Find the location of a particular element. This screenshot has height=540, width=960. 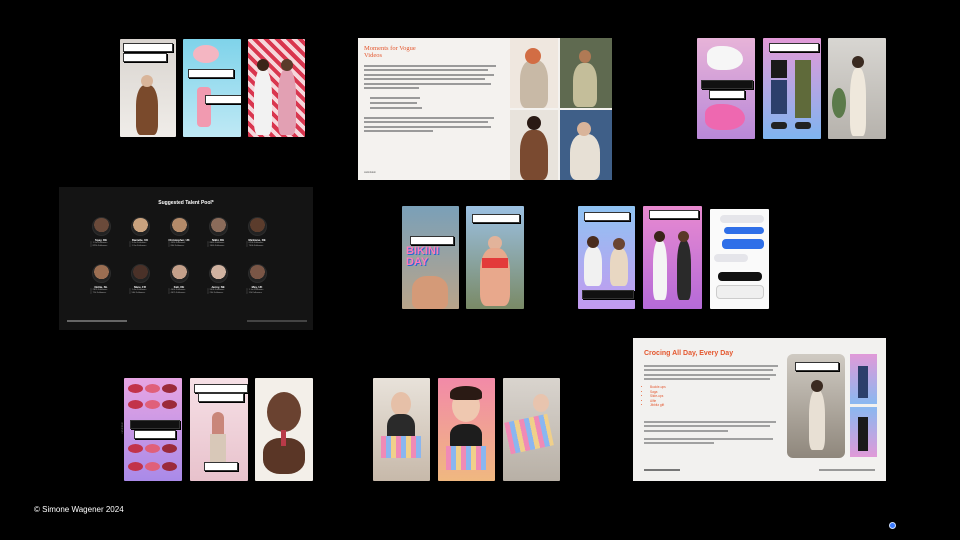

talent-stat: ▢ 71k Followers is located at coordinates (98, 293).